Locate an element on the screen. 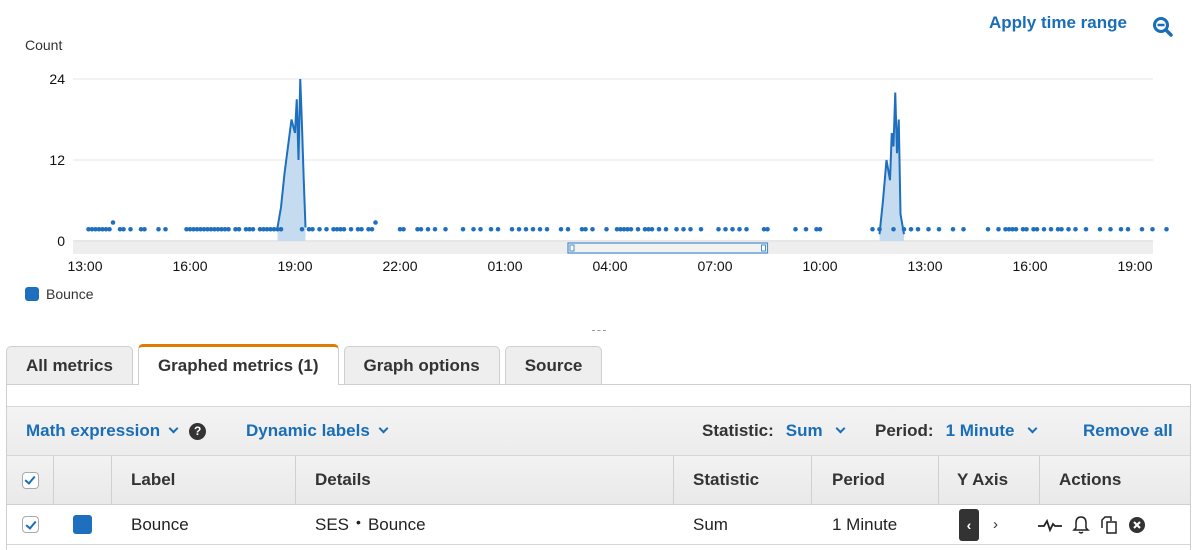 The height and width of the screenshot is (550, 1200). period-column-header: Period is located at coordinates (875, 480).